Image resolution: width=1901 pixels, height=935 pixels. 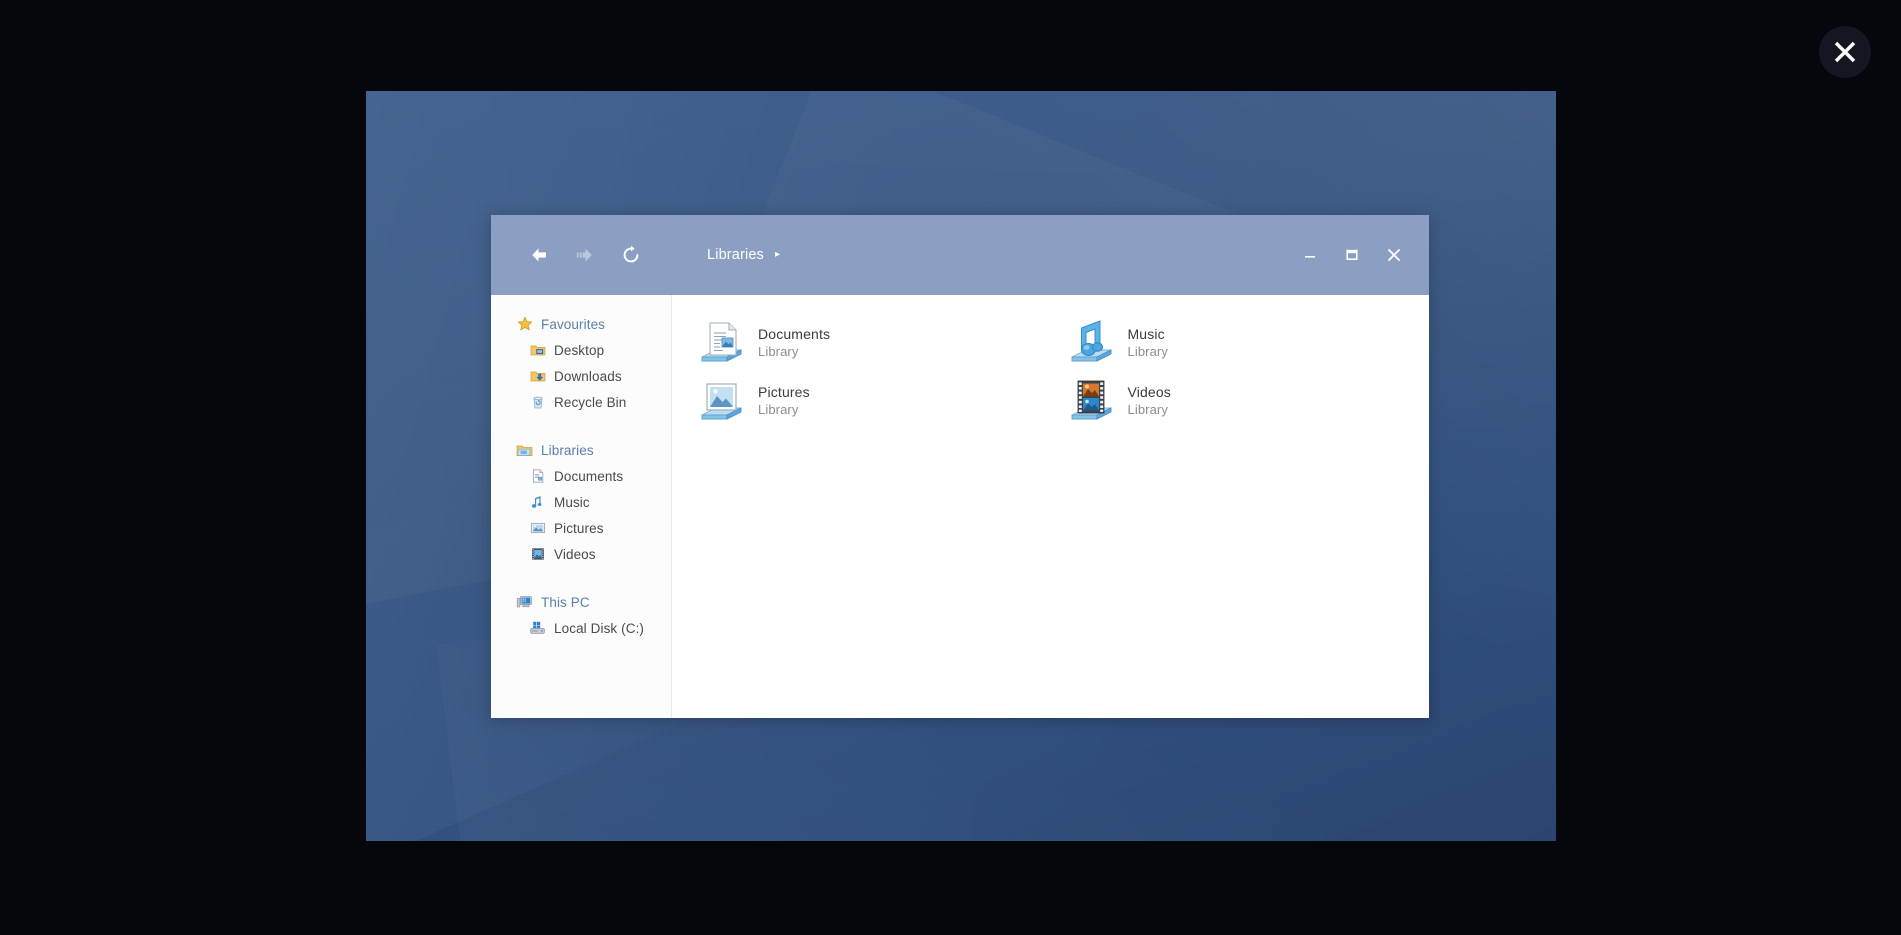 I want to click on overlay-close-button, so click(x=1845, y=52).